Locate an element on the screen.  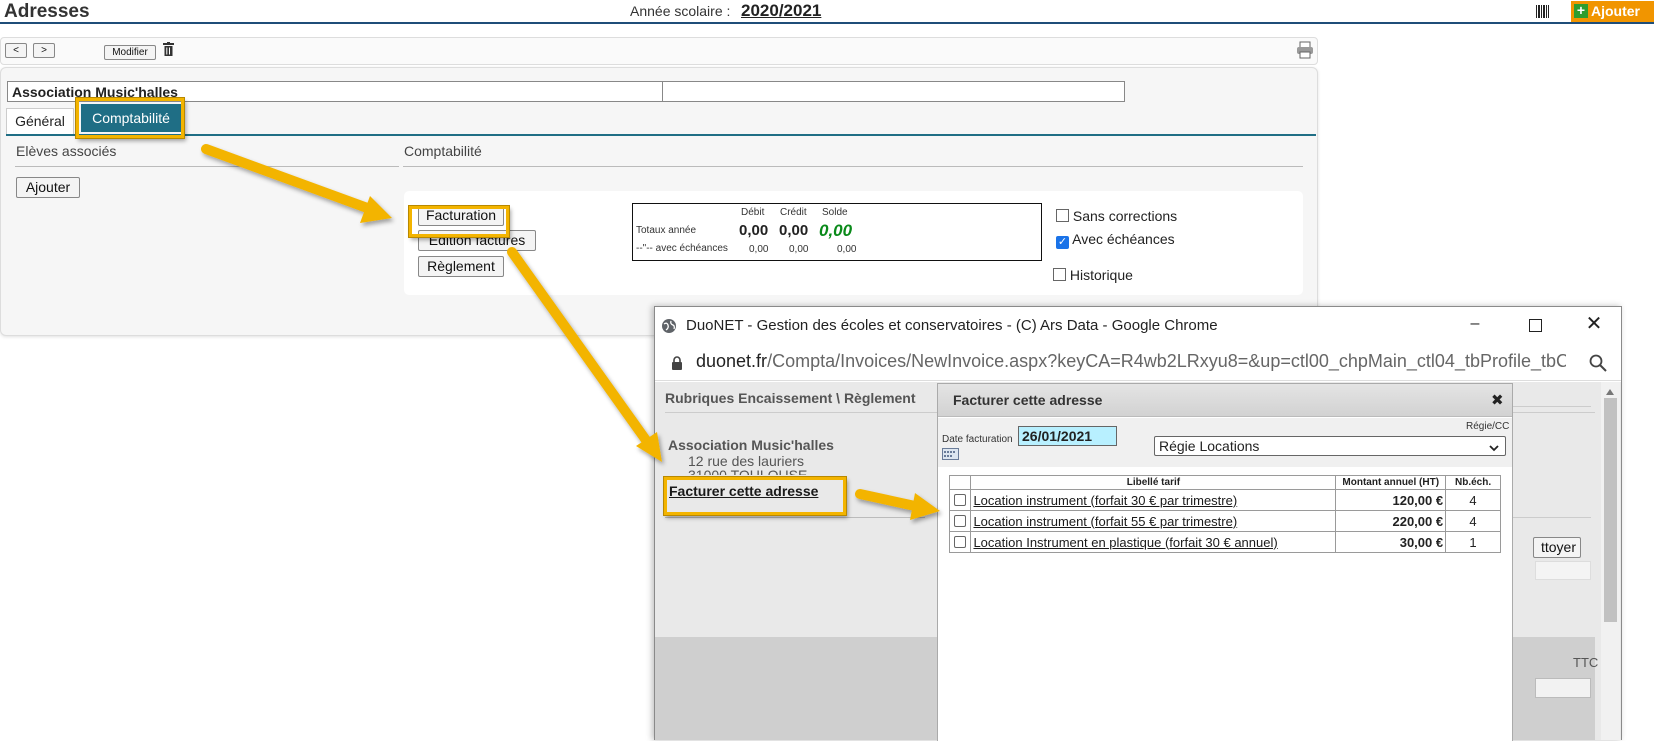
arrow-button-to-link is located at coordinates (584, 354).